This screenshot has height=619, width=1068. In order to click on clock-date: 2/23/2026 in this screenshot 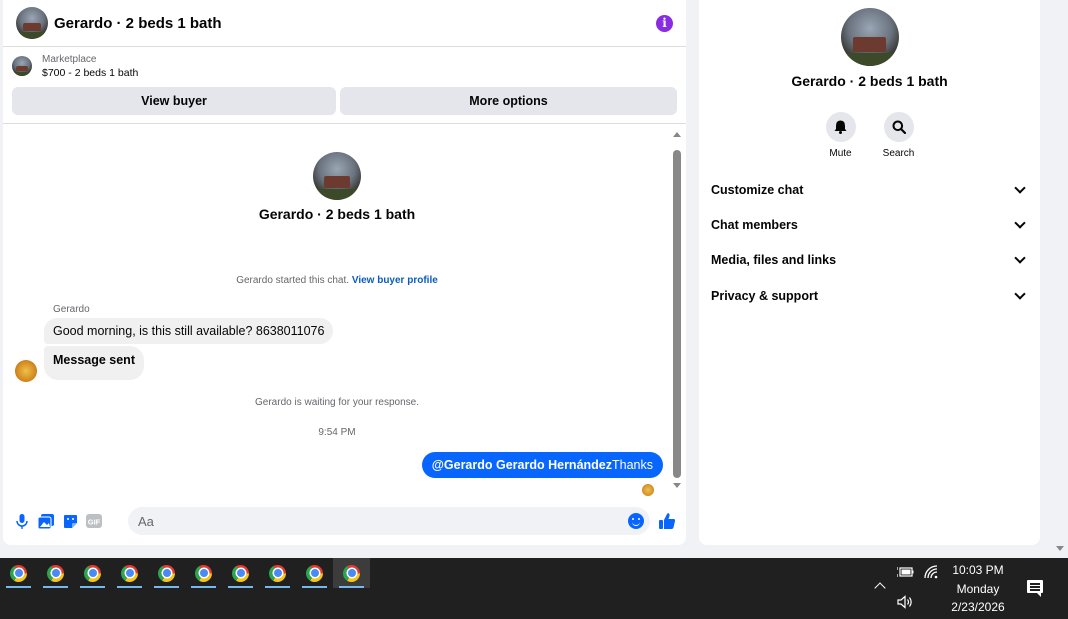, I will do `click(978, 607)`.